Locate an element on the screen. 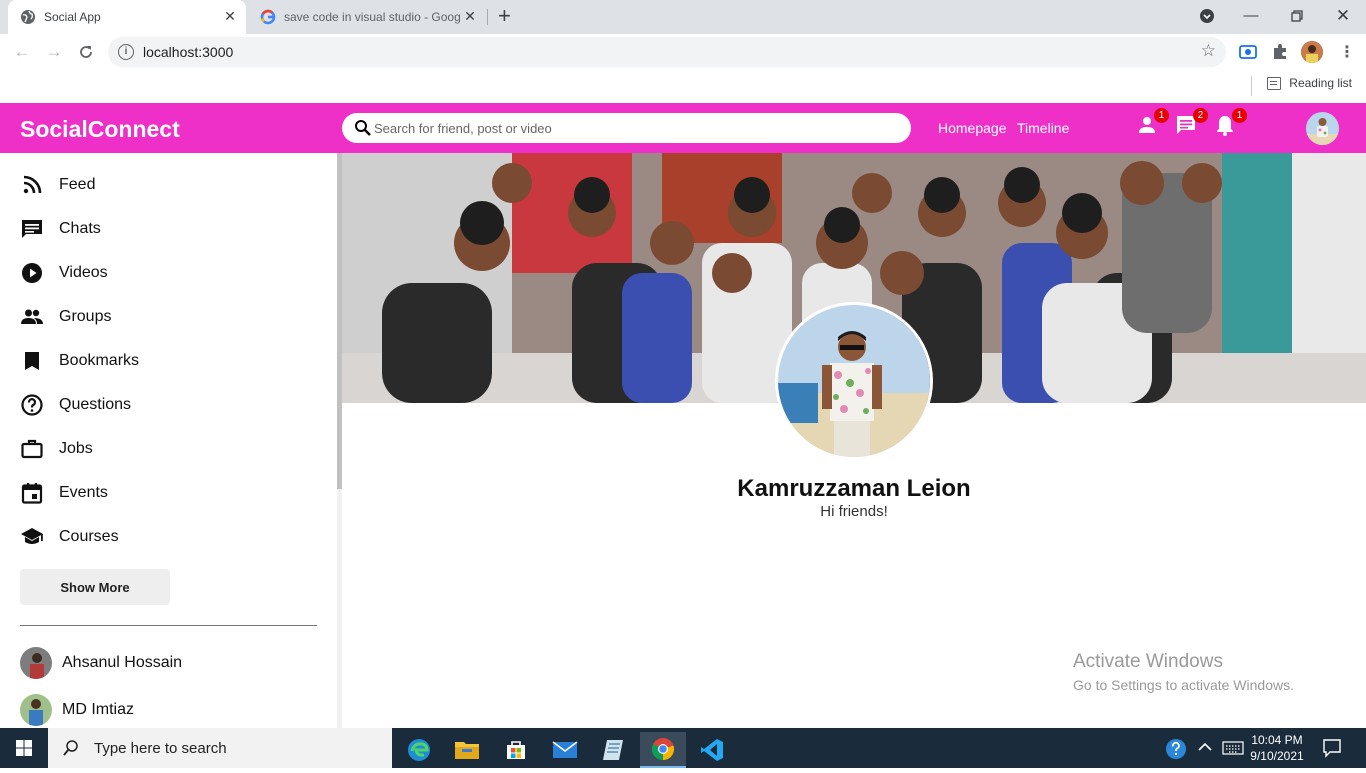  sidebar-item-label: Courses is located at coordinates (89, 536).